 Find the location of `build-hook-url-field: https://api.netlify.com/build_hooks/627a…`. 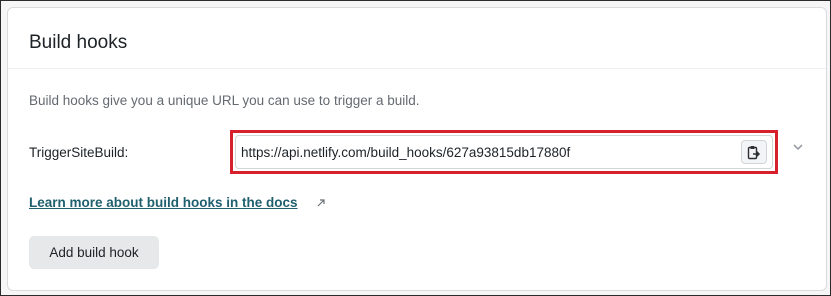

build-hook-url-field: https://api.netlify.com/build_hooks/627a… is located at coordinates (504, 152).